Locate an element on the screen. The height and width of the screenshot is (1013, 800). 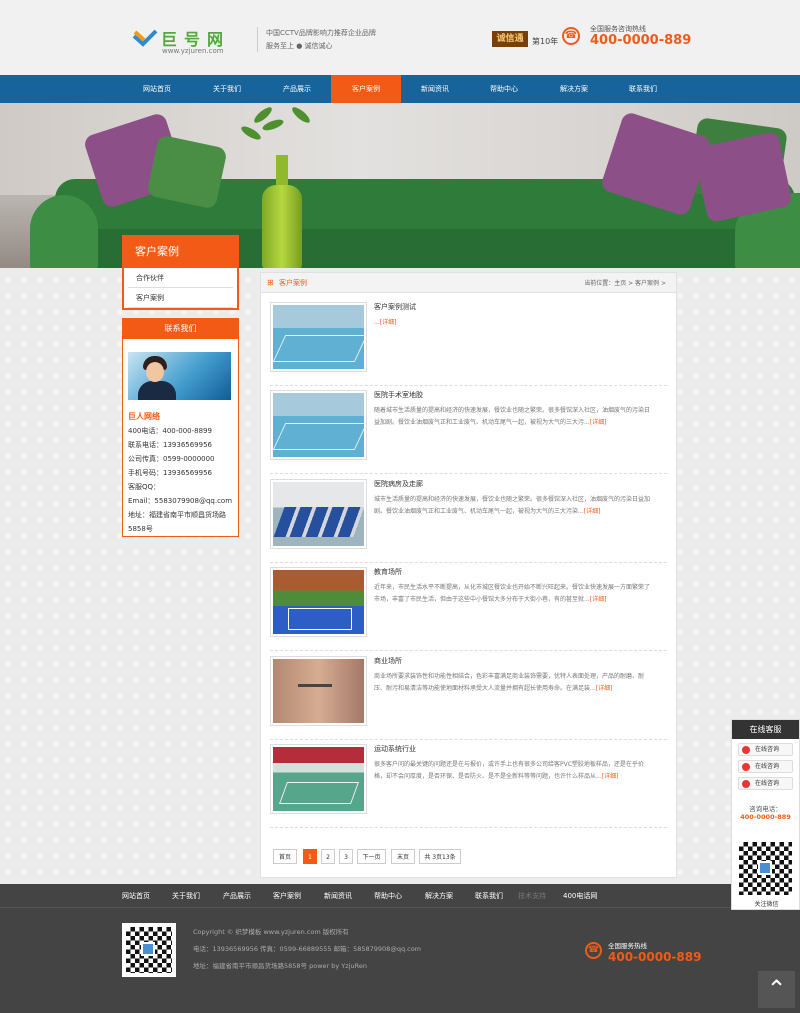
contact-line-address-number: 5858号 is located at coordinates (140, 529).